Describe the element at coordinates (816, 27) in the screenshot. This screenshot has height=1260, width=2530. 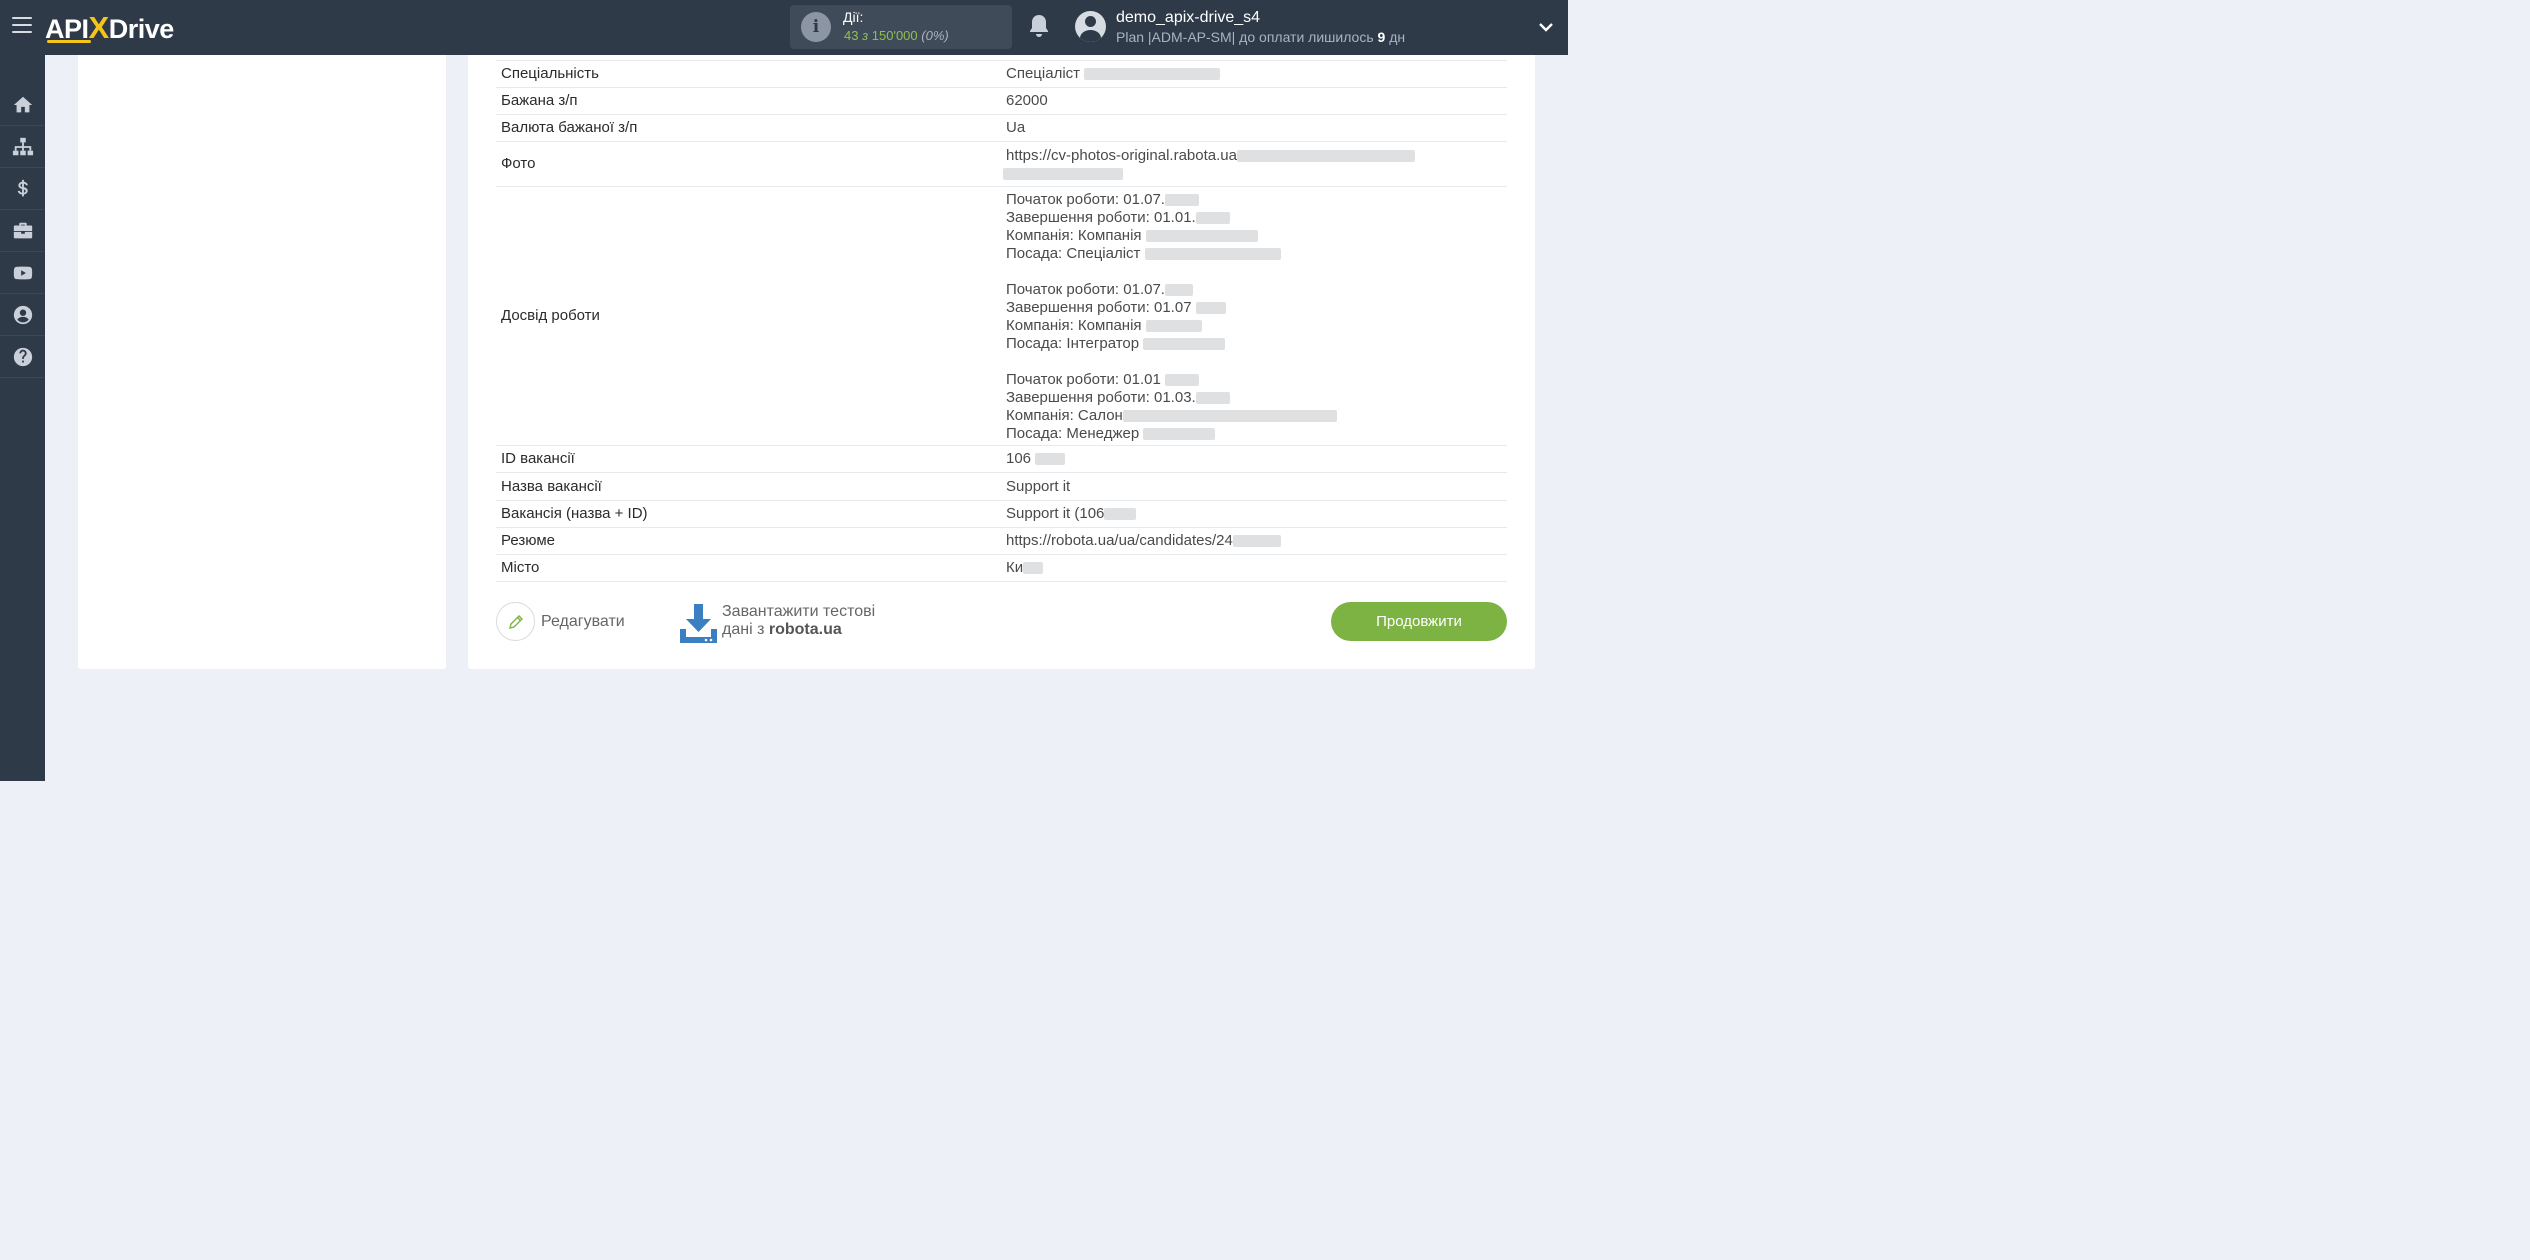
I see `info-icon: i` at that location.